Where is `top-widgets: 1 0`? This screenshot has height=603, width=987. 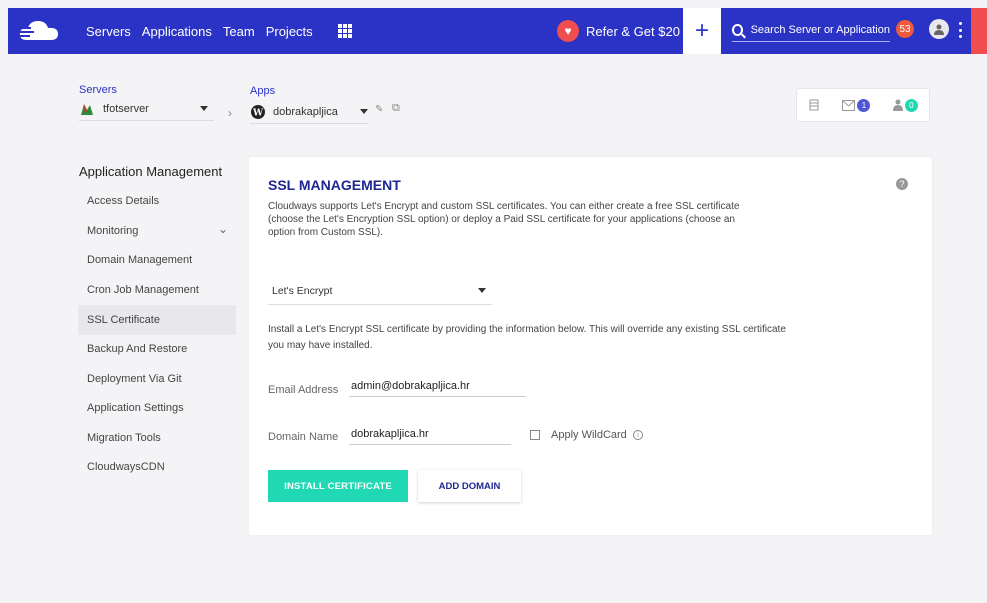 top-widgets: 1 0 is located at coordinates (863, 105).